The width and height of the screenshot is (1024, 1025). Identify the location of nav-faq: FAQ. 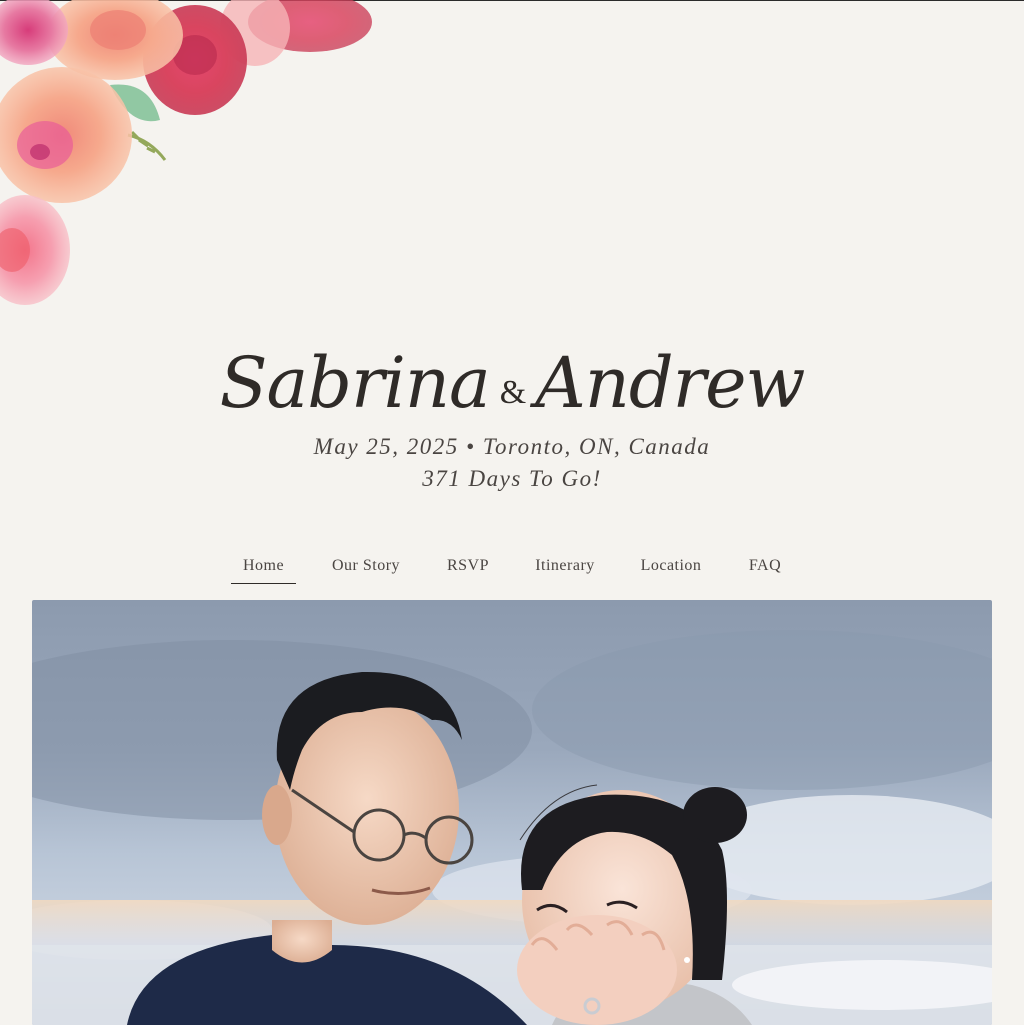
(765, 566).